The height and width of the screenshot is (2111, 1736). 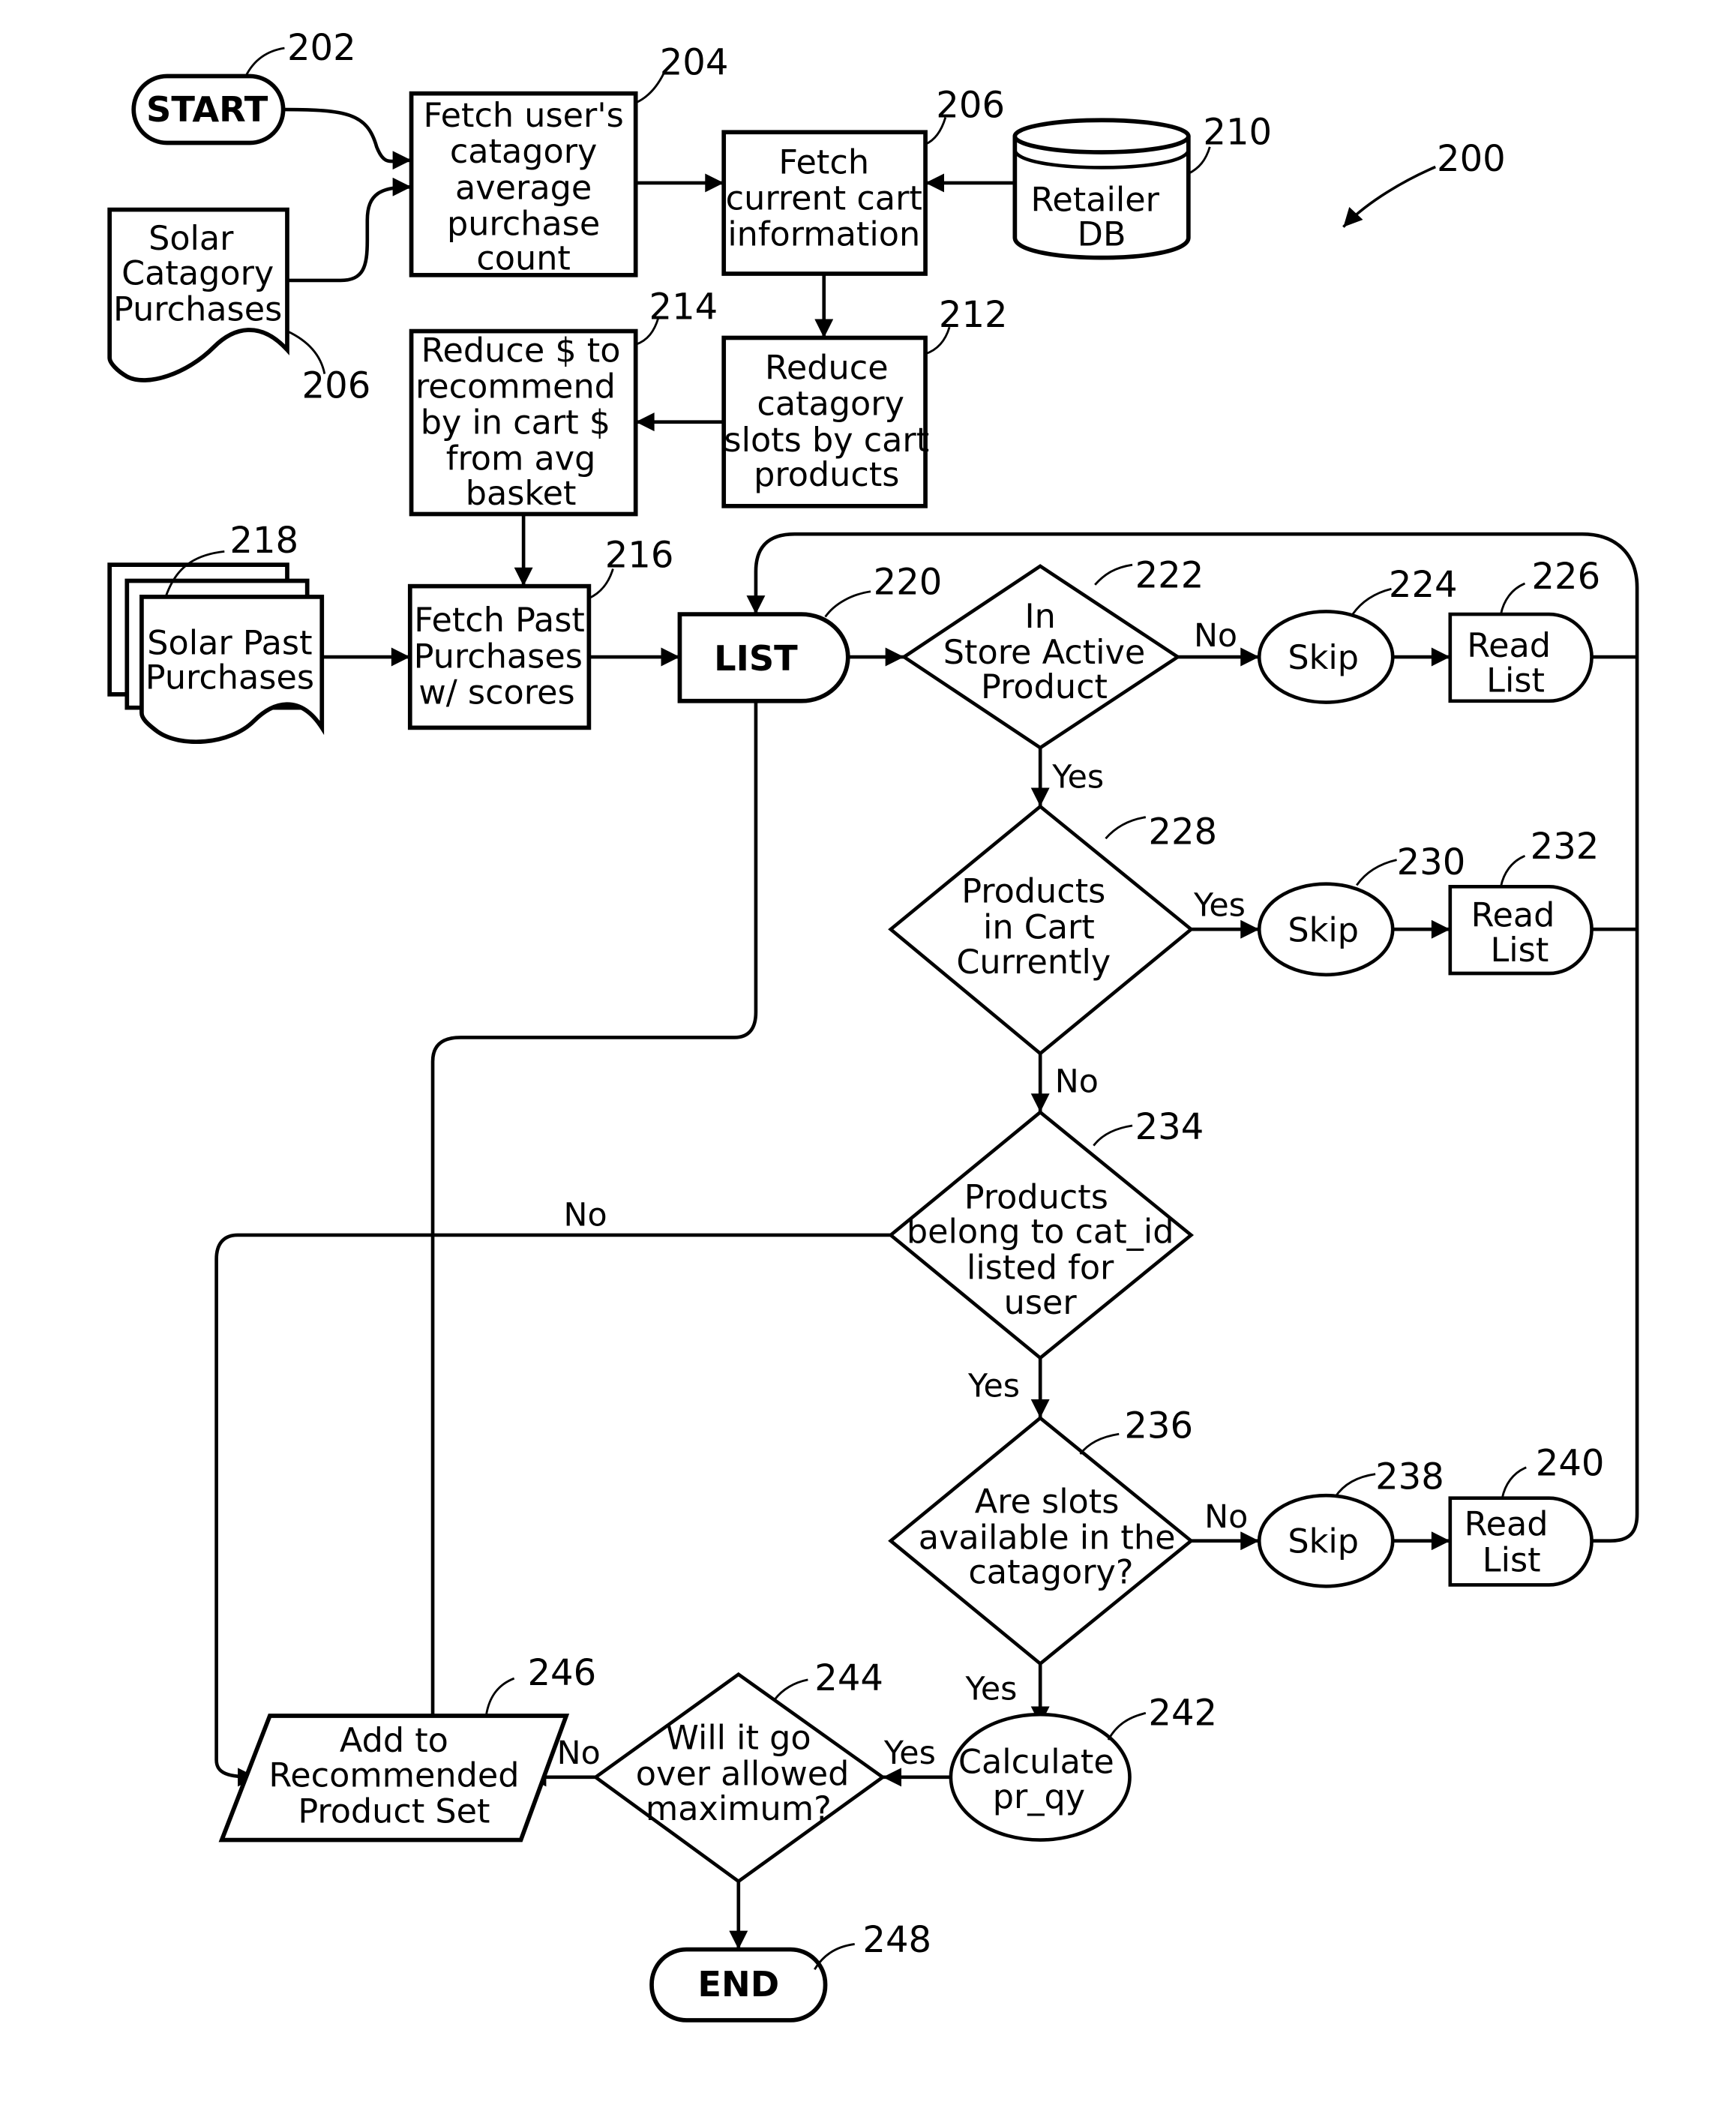 I want to click on nodes-d-incart-ref: 228, so click(x=1182, y=832).